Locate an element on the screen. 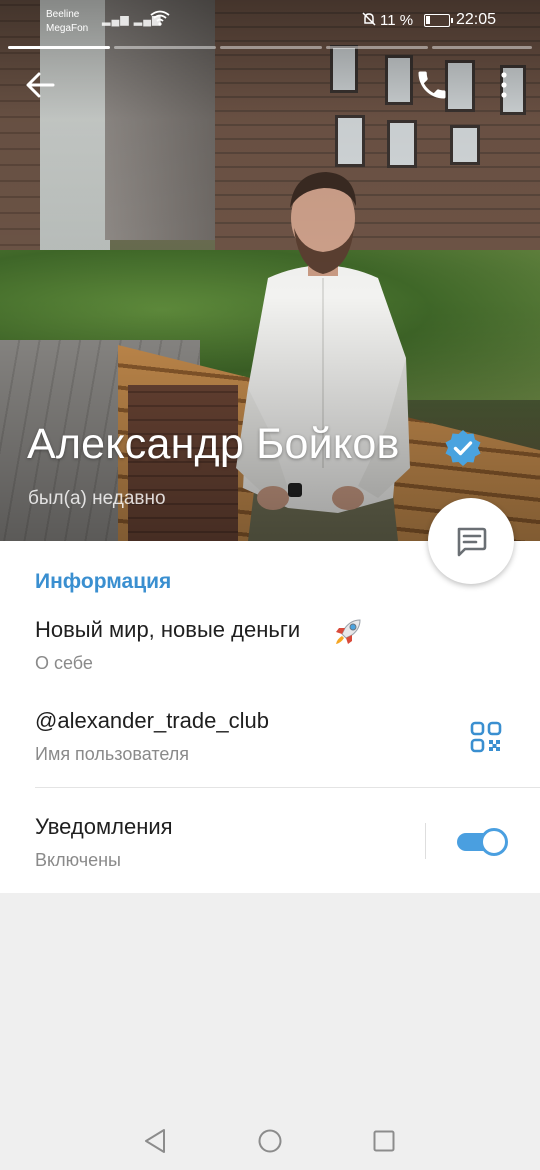 Image resolution: width=540 pixels, height=1170 pixels. notifications-toggle is located at coordinates (483, 842).